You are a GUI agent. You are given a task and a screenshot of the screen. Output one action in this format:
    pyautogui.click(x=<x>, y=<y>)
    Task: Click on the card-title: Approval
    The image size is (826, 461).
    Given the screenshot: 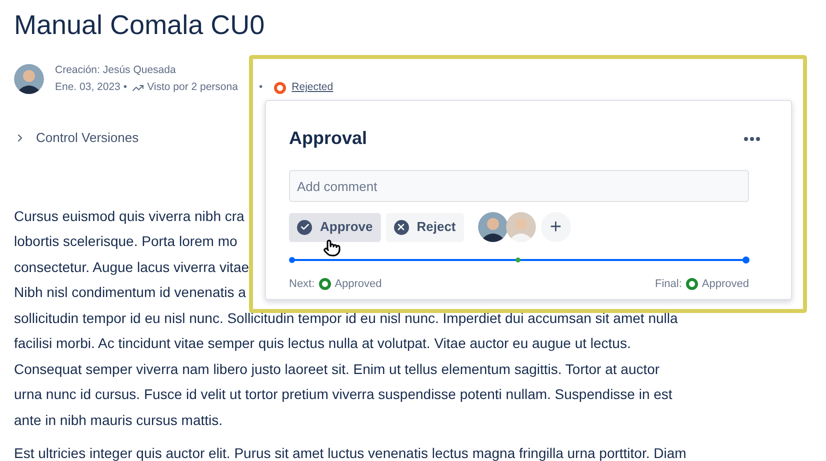 What is the action you would take?
    pyautogui.click(x=328, y=138)
    